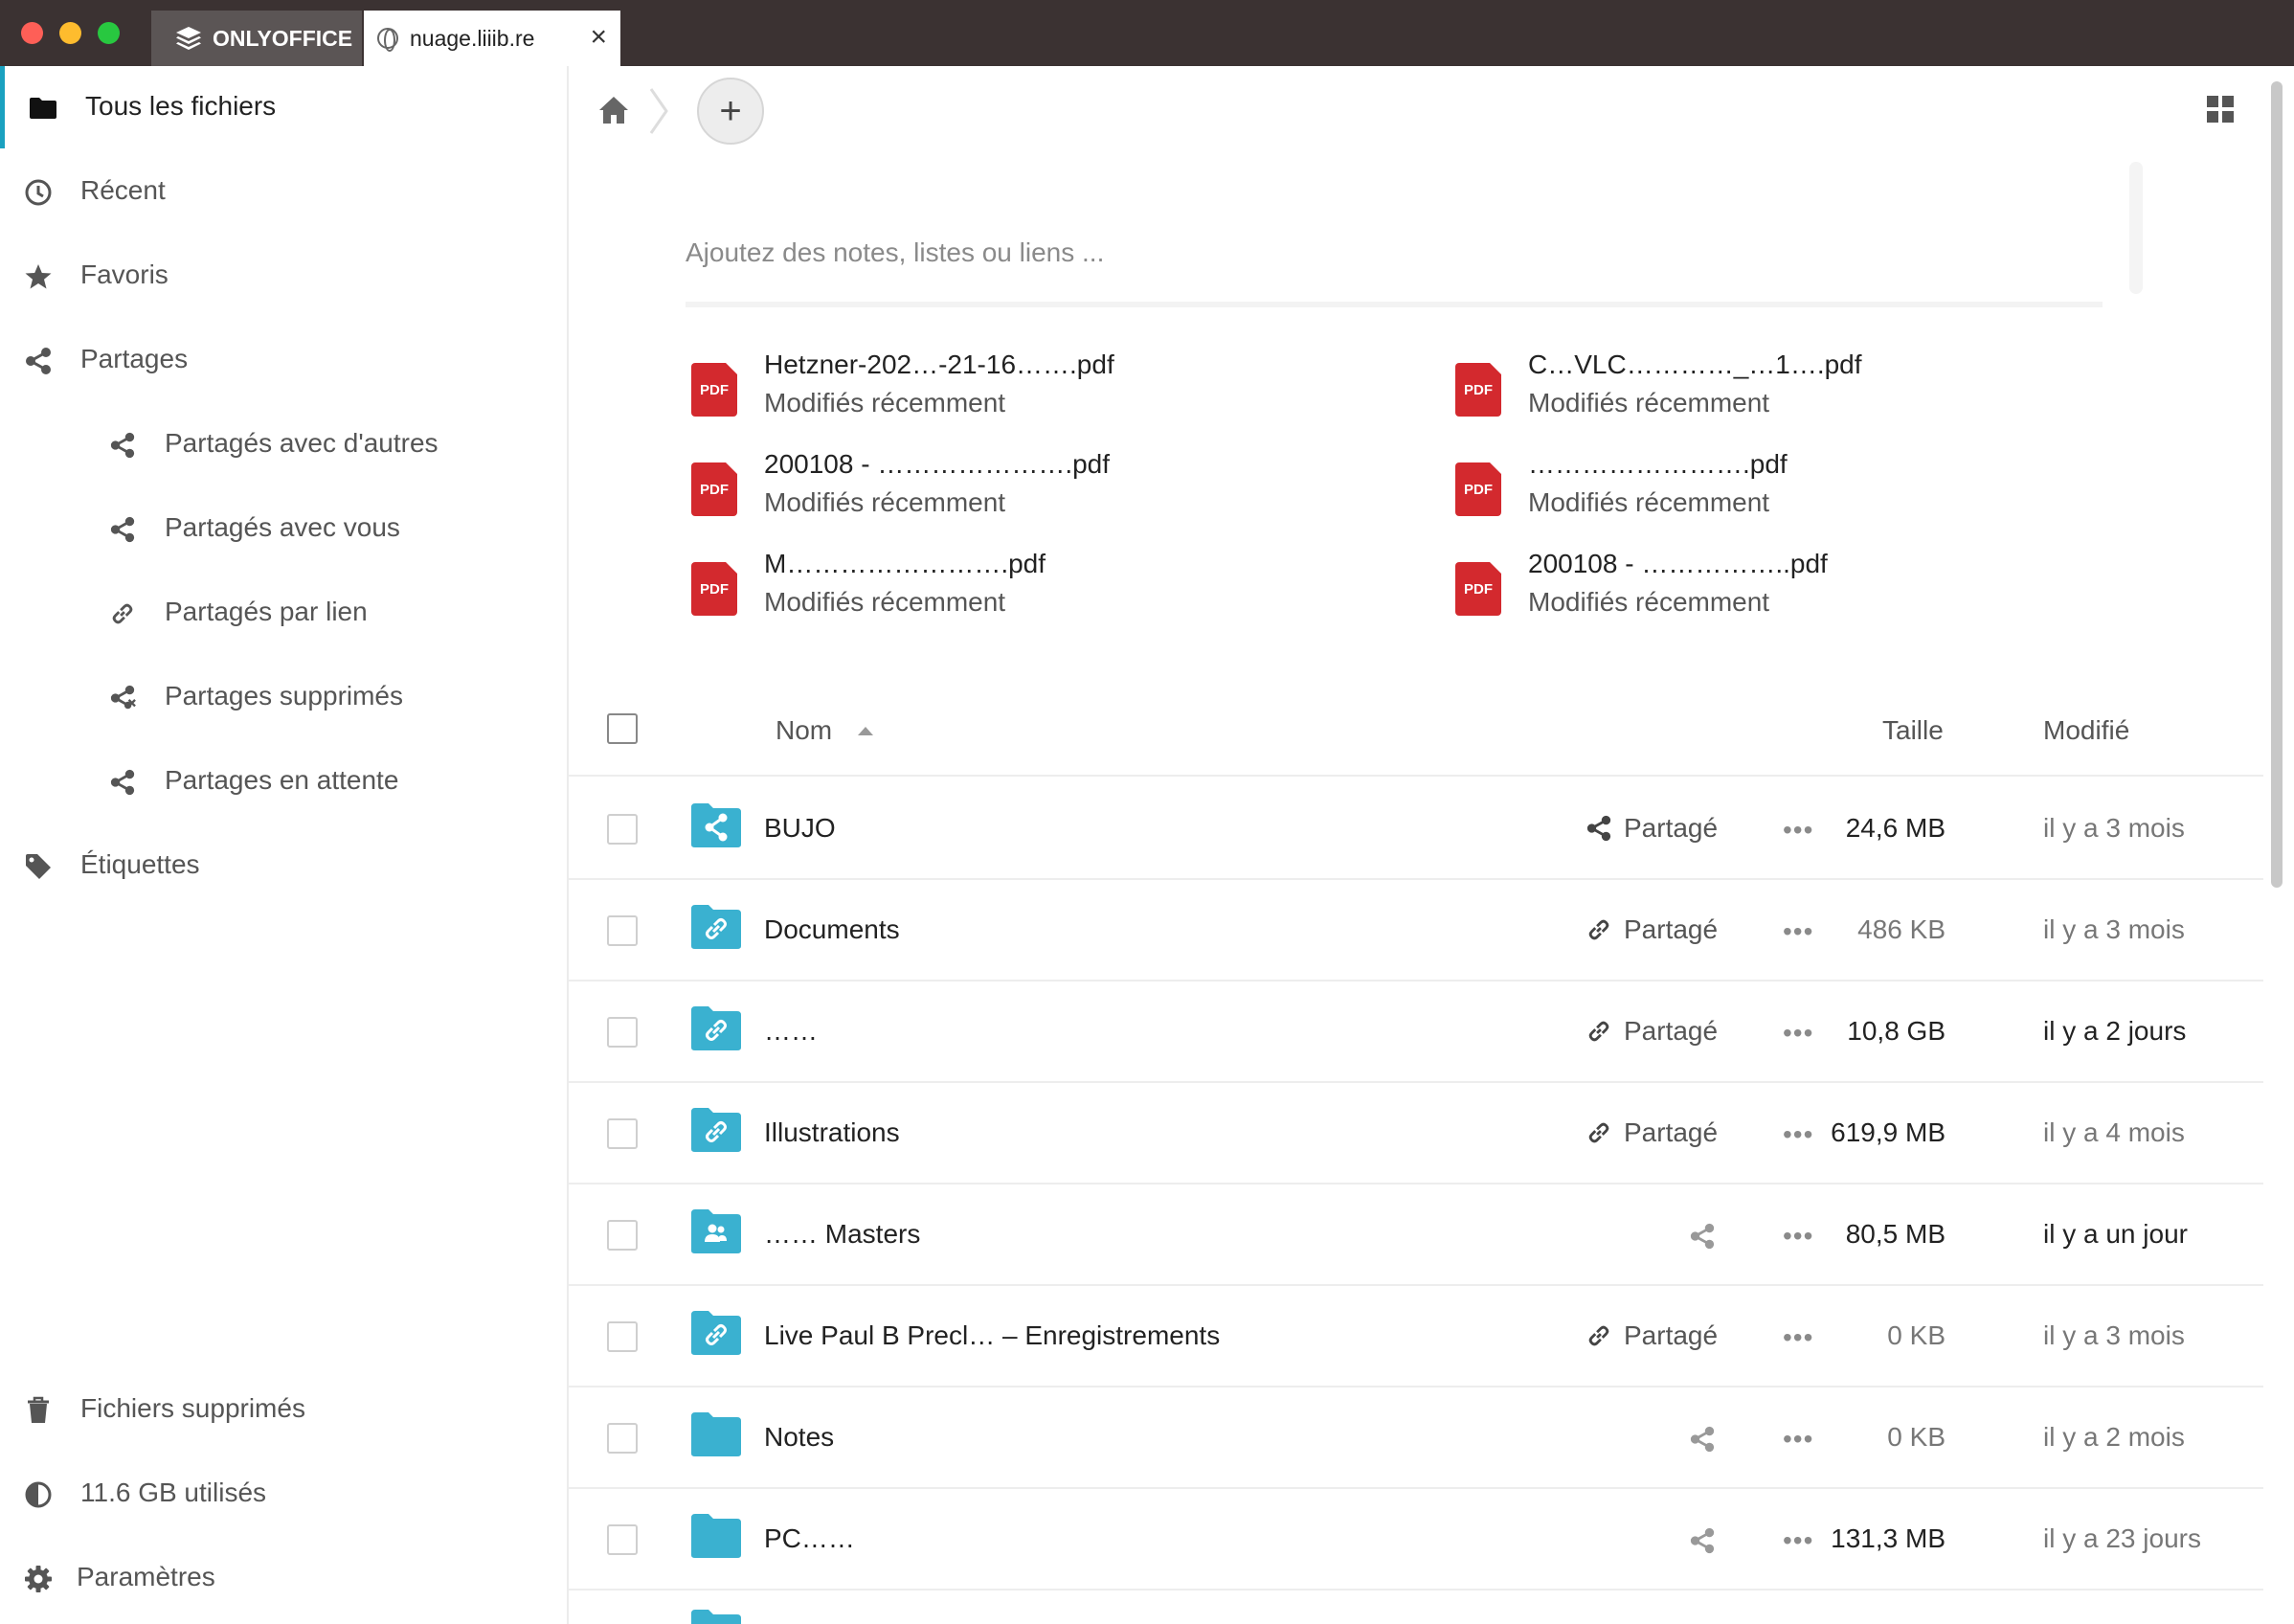  I want to click on column-name-header: Nom, so click(804, 730).